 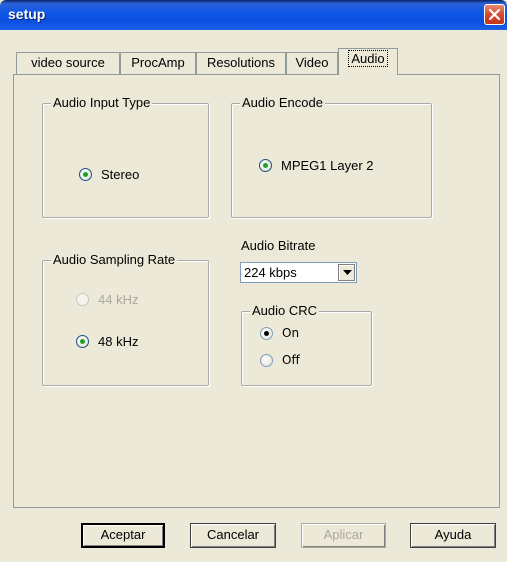 I want to click on chevron-down-icon, so click(x=347, y=272).